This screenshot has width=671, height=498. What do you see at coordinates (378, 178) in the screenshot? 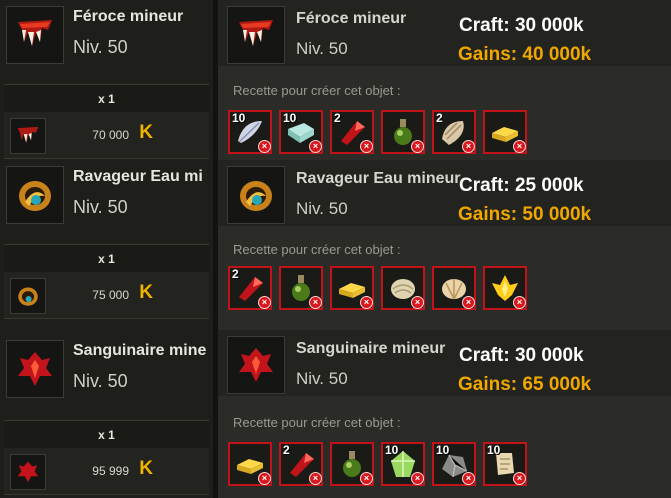
I see `item-name: Ravageur Eau mineur` at bounding box center [378, 178].